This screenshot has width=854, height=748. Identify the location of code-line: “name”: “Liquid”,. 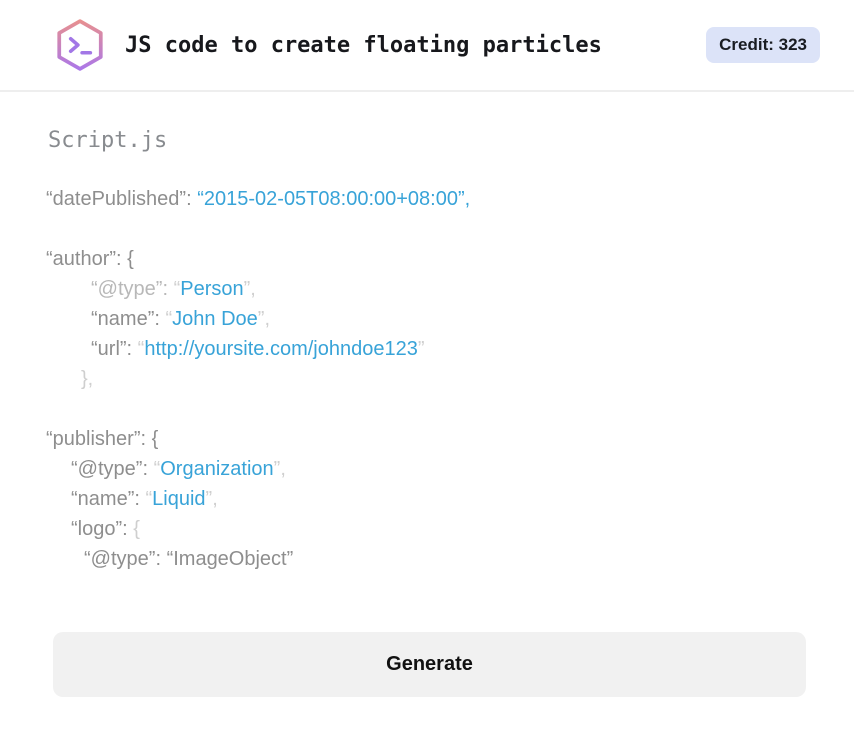
(144, 499).